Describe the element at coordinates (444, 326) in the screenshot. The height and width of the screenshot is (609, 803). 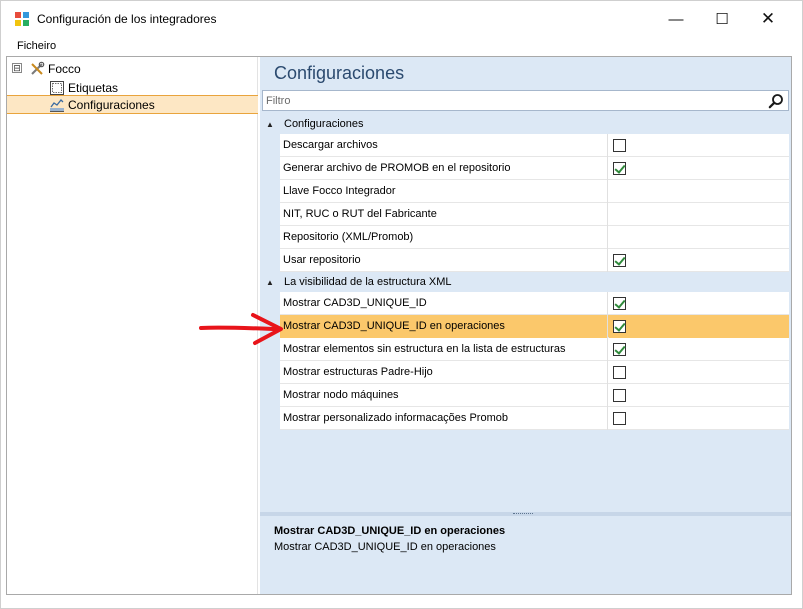
I see `property-name: Mostrar CAD3D_UNIQUE_ID en operaciones` at that location.